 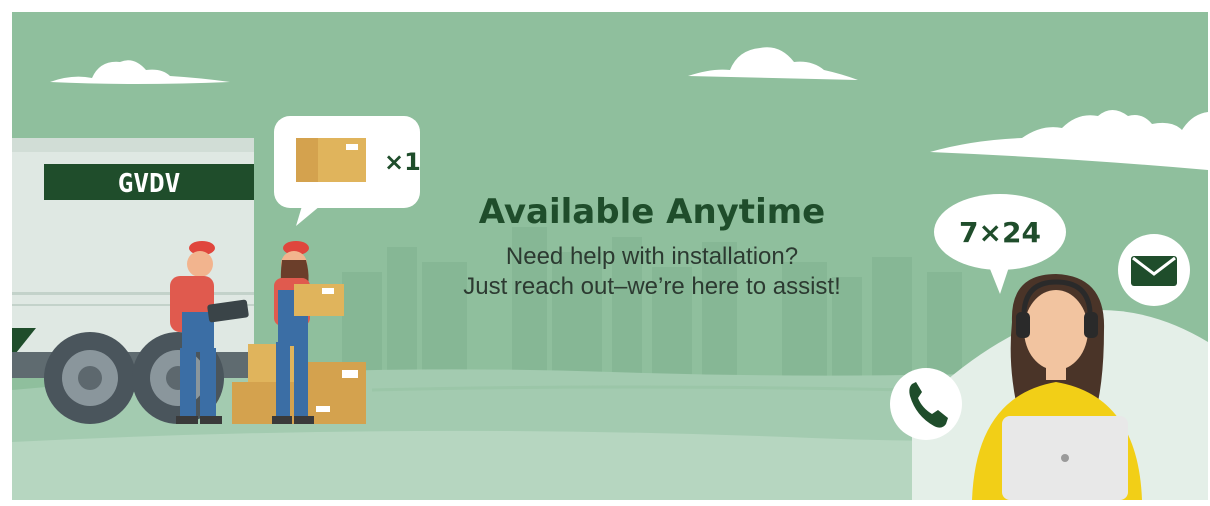 I want to click on box-icon, so click(x=319, y=300).